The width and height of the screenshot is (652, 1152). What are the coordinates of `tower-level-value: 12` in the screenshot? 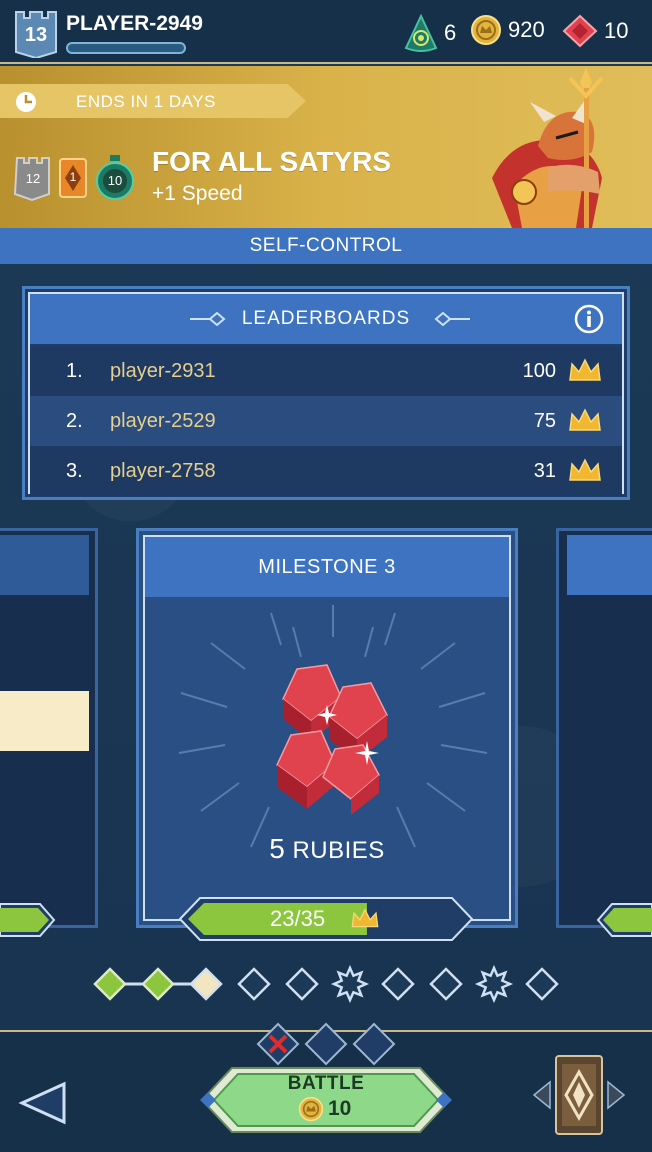 It's located at (33, 178).